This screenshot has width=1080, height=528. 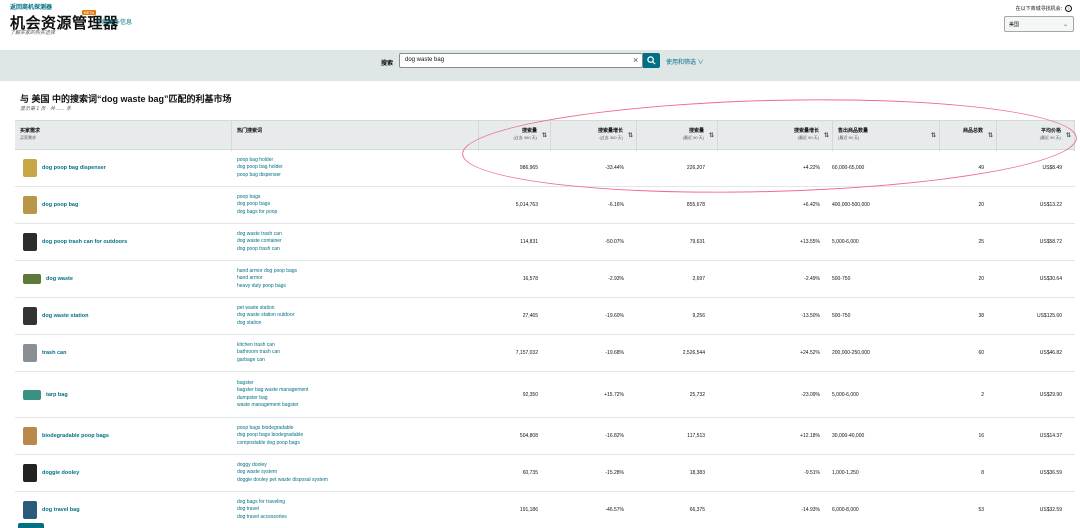 I want to click on column-header-label: 热门搜索词, so click(x=250, y=131).